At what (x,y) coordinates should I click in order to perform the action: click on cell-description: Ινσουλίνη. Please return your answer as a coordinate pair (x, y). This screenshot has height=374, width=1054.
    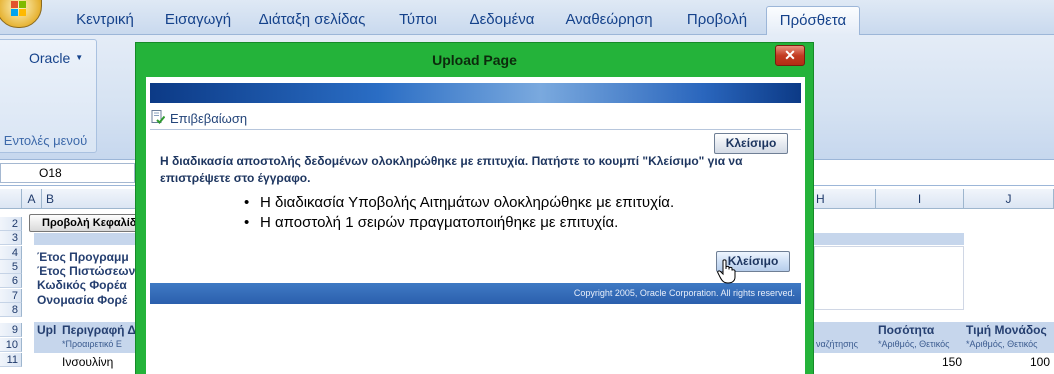
    Looking at the image, I should click on (87, 362).